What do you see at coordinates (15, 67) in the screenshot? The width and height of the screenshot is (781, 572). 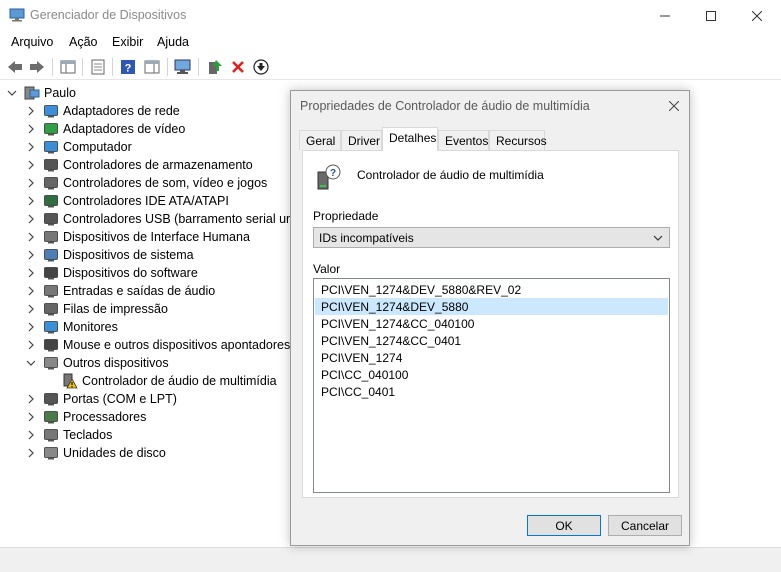 I see `back-arrow-icon` at bounding box center [15, 67].